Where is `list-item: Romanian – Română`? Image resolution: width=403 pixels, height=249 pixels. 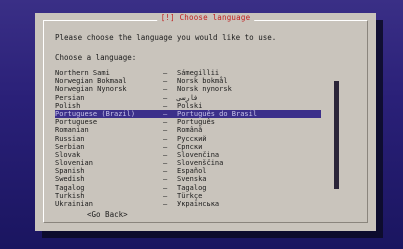 list-item: Romanian – Română is located at coordinates (188, 130).